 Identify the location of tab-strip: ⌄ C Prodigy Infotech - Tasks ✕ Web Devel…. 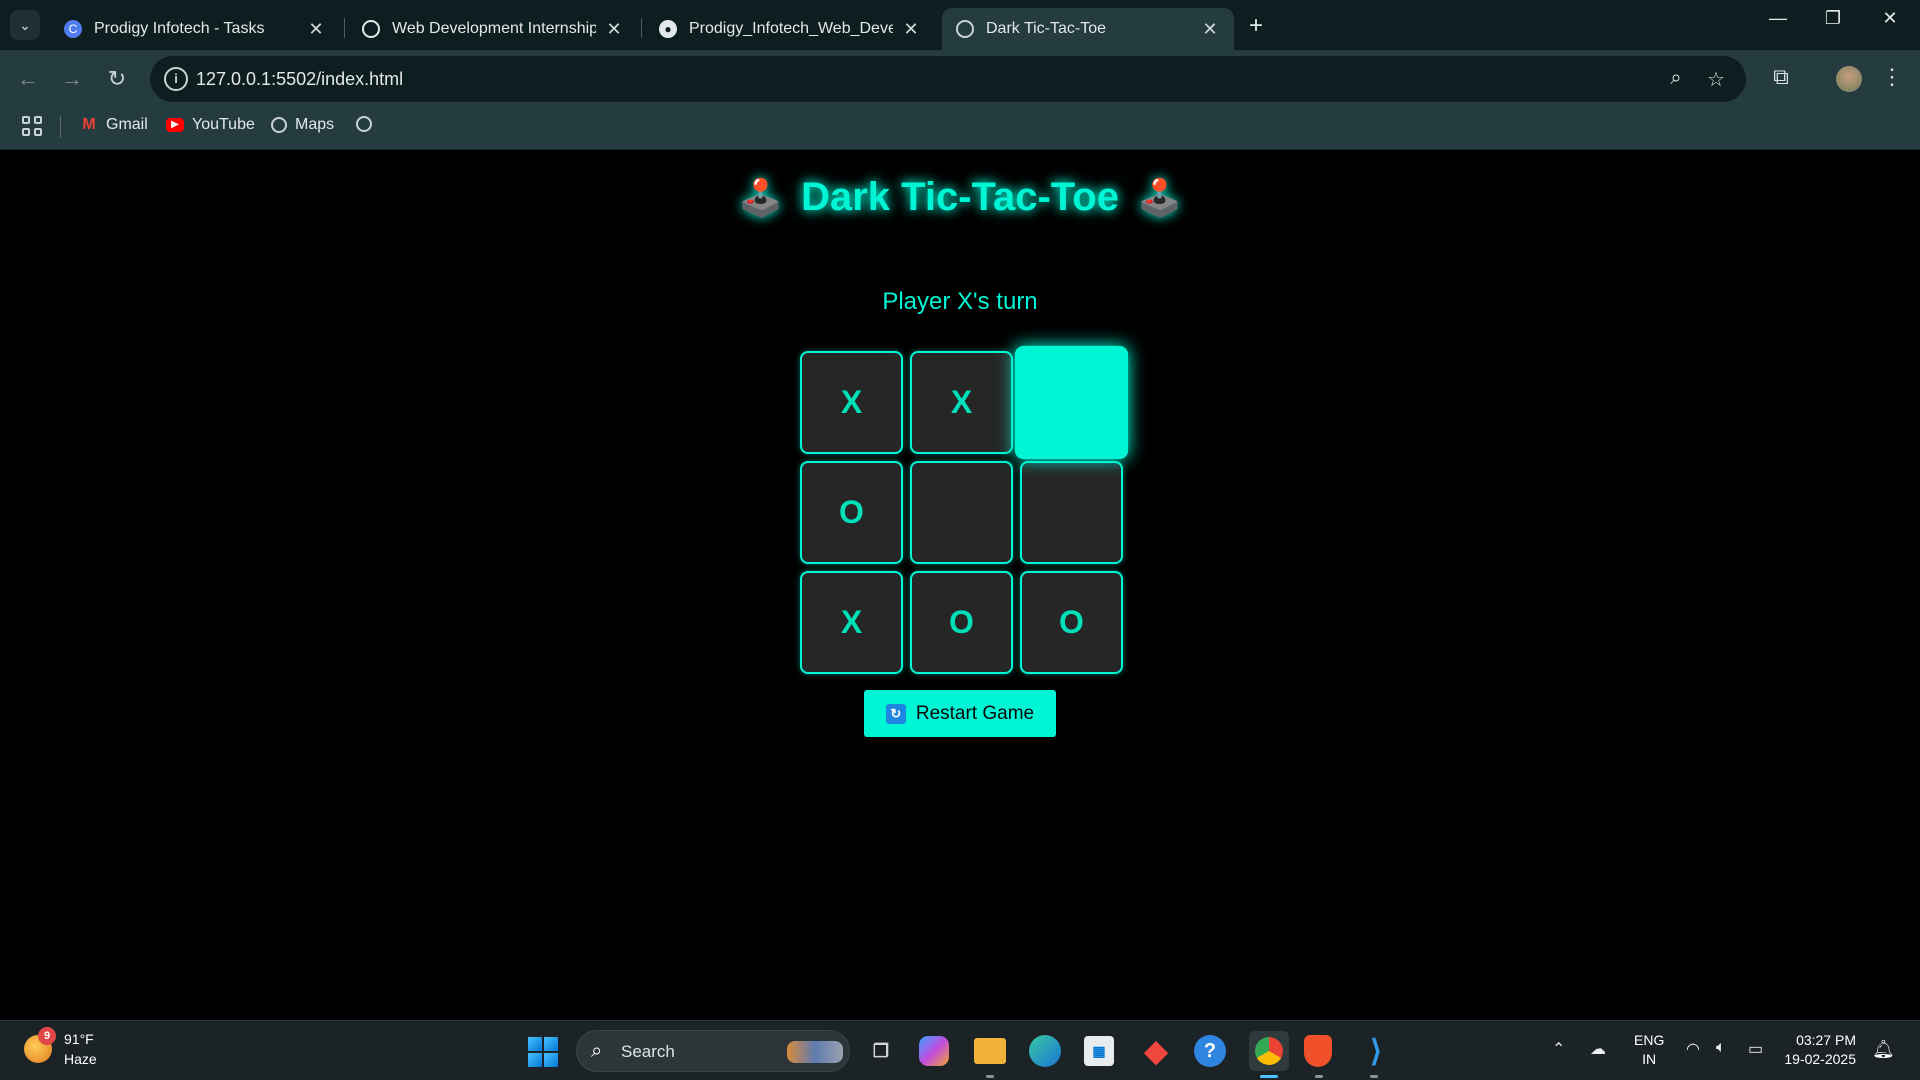
(960, 25).